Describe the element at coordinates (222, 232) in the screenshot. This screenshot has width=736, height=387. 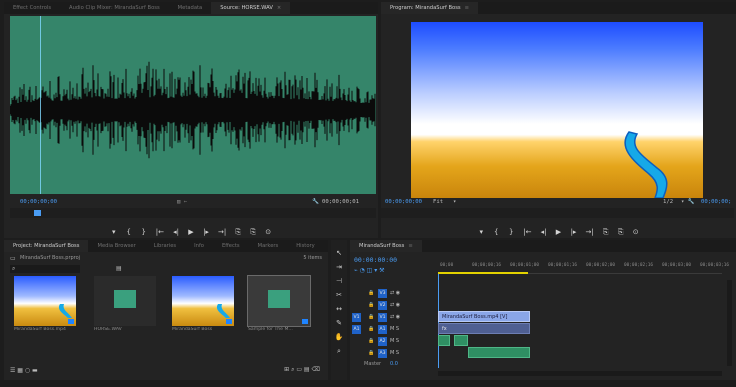
I see `go-to-out-button: →|` at that location.